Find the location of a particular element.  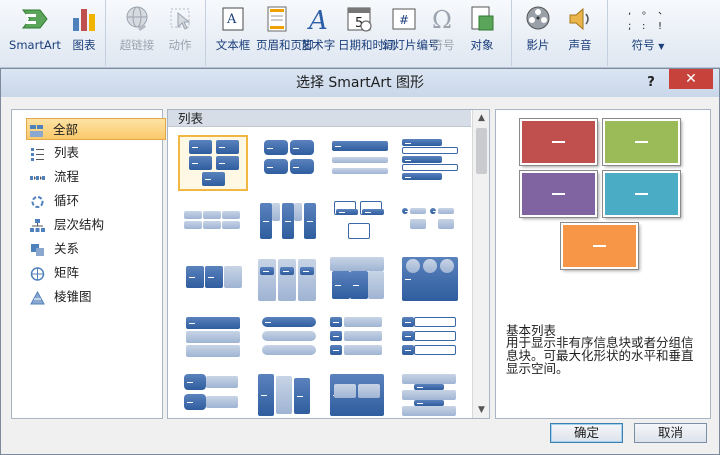

chart-icon is located at coordinates (84, 19).